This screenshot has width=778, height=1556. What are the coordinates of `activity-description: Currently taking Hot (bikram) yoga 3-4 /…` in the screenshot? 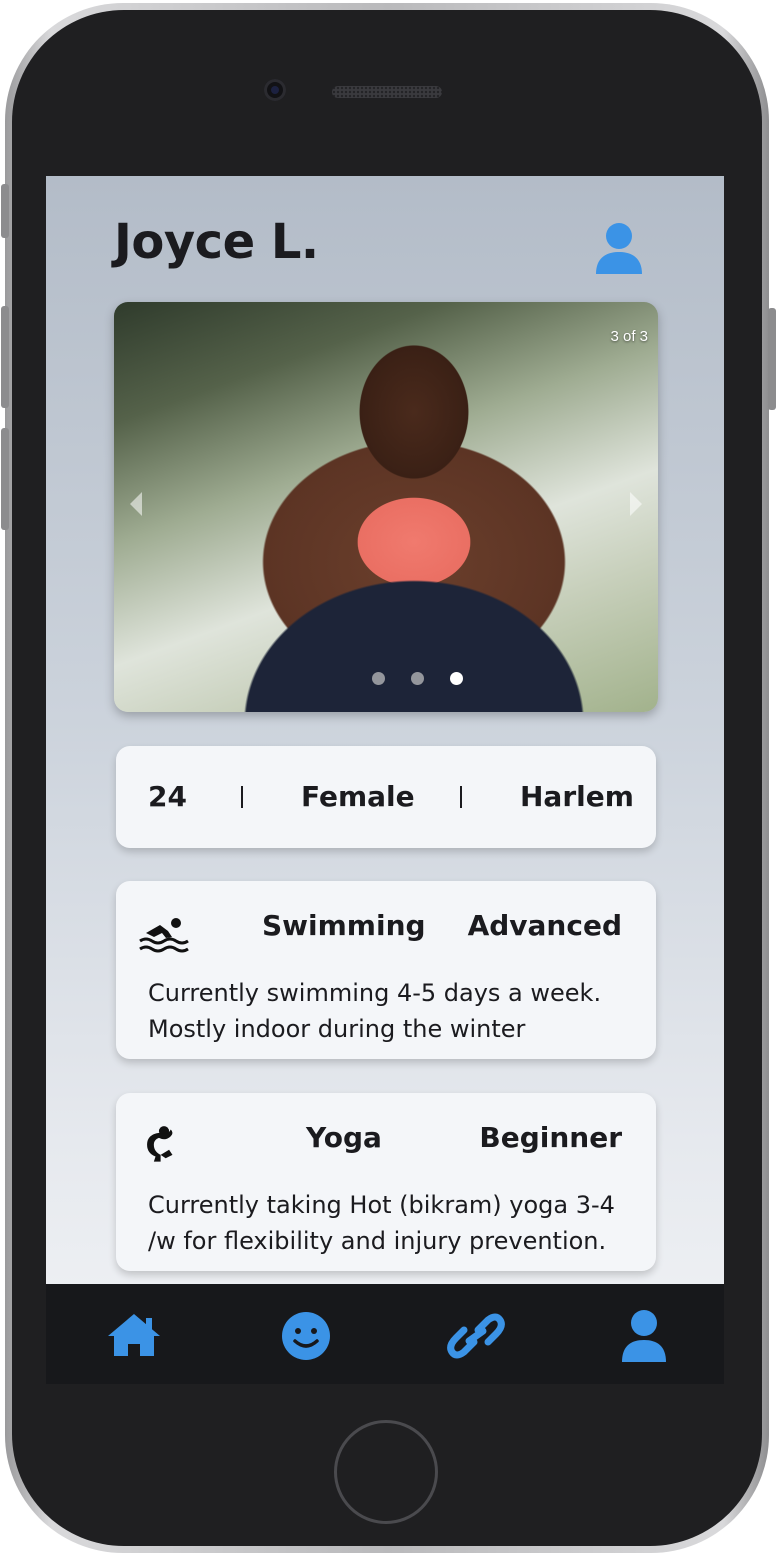 It's located at (381, 1223).